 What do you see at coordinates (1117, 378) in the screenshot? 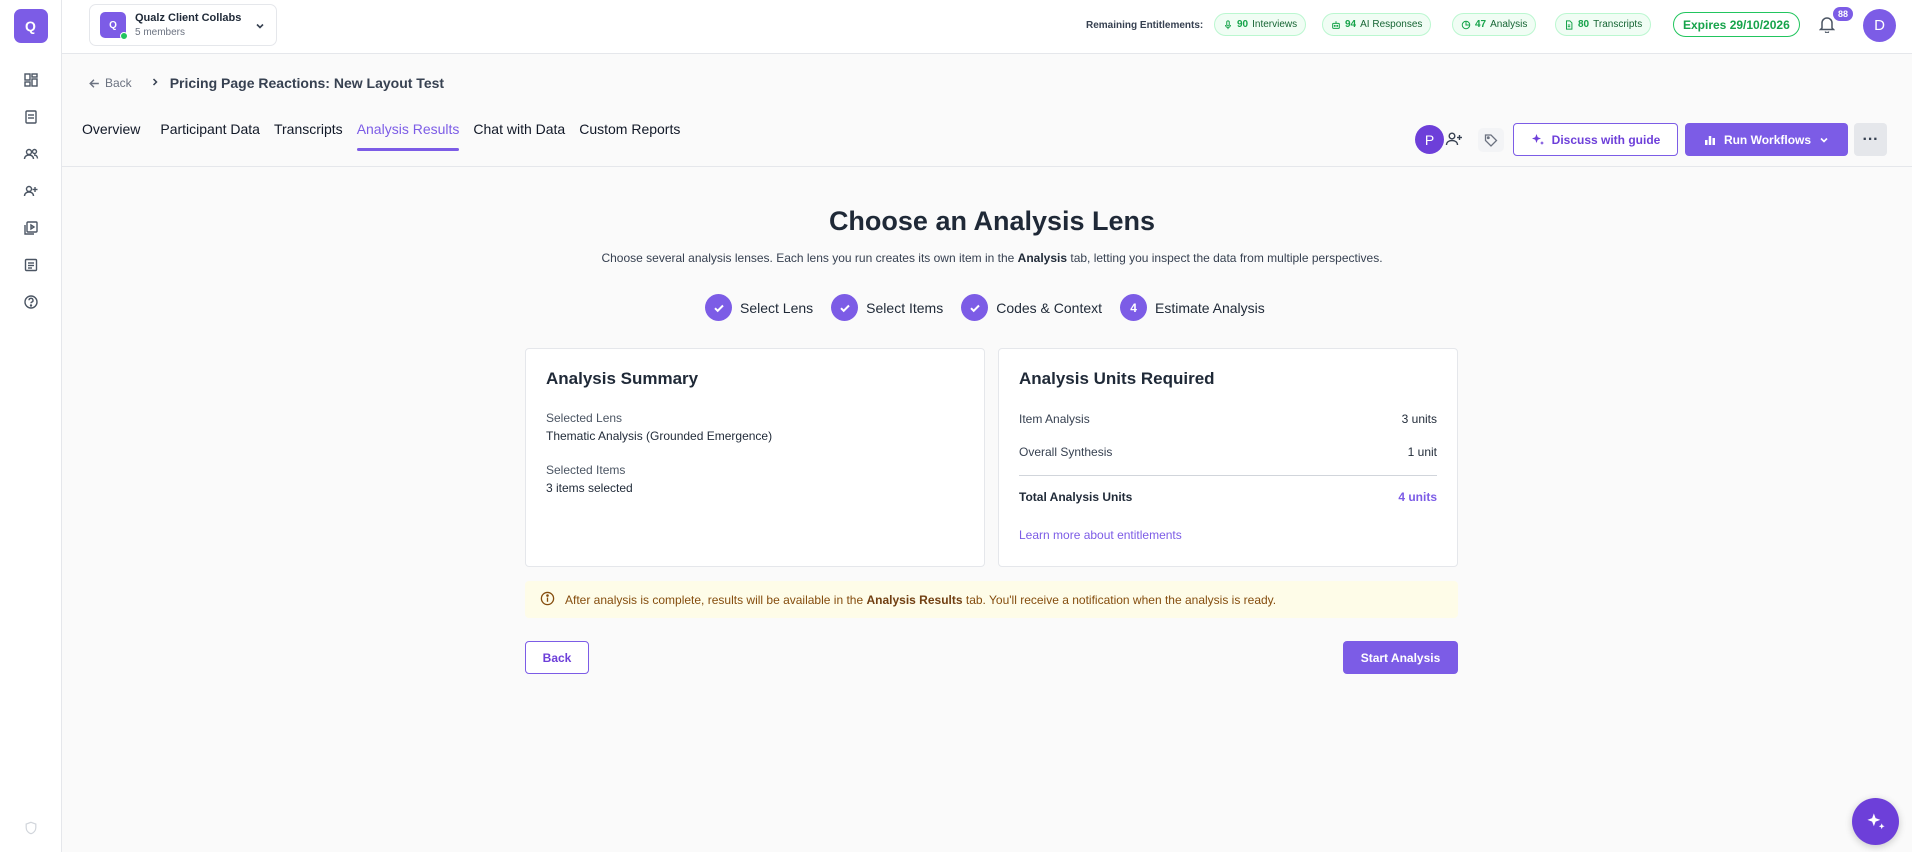
I see `units-title: Analysis Units Required` at bounding box center [1117, 378].